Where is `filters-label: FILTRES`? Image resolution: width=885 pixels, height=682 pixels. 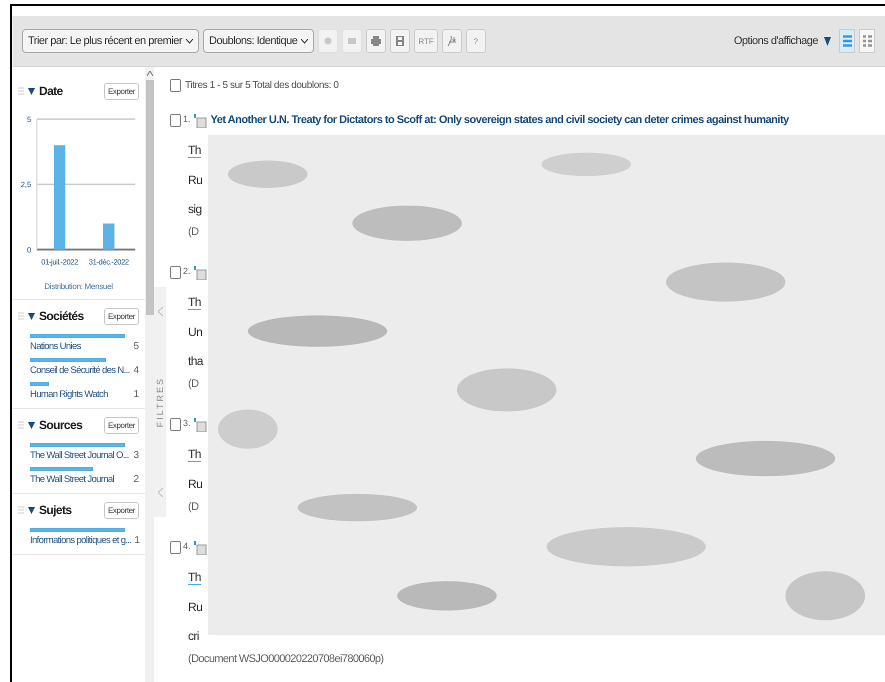
filters-label: FILTRES is located at coordinates (160, 402).